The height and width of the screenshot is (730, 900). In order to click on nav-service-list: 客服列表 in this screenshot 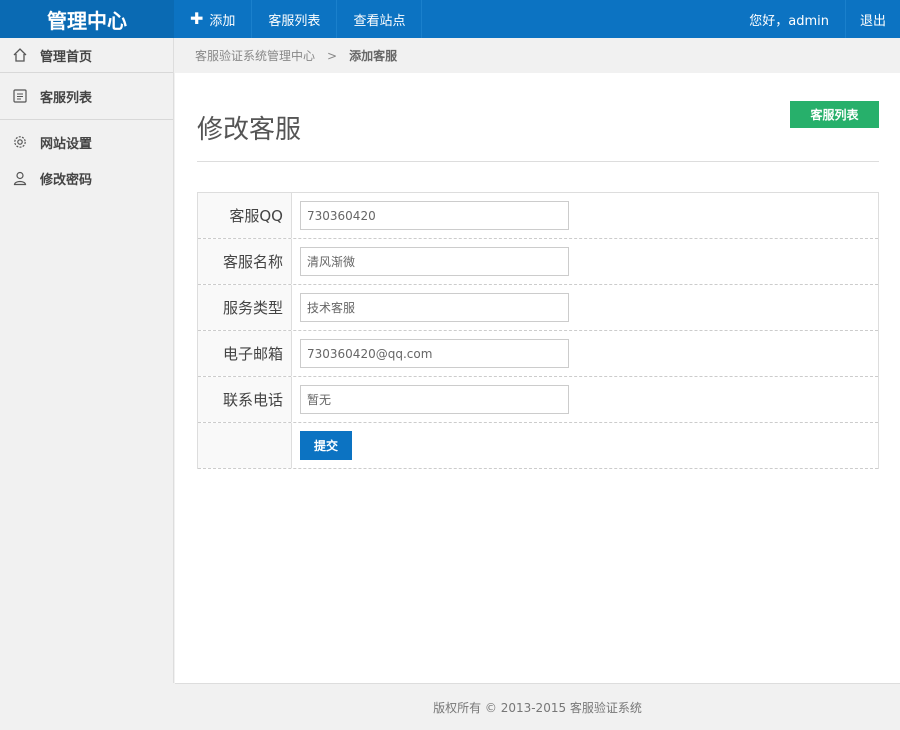, I will do `click(295, 19)`.